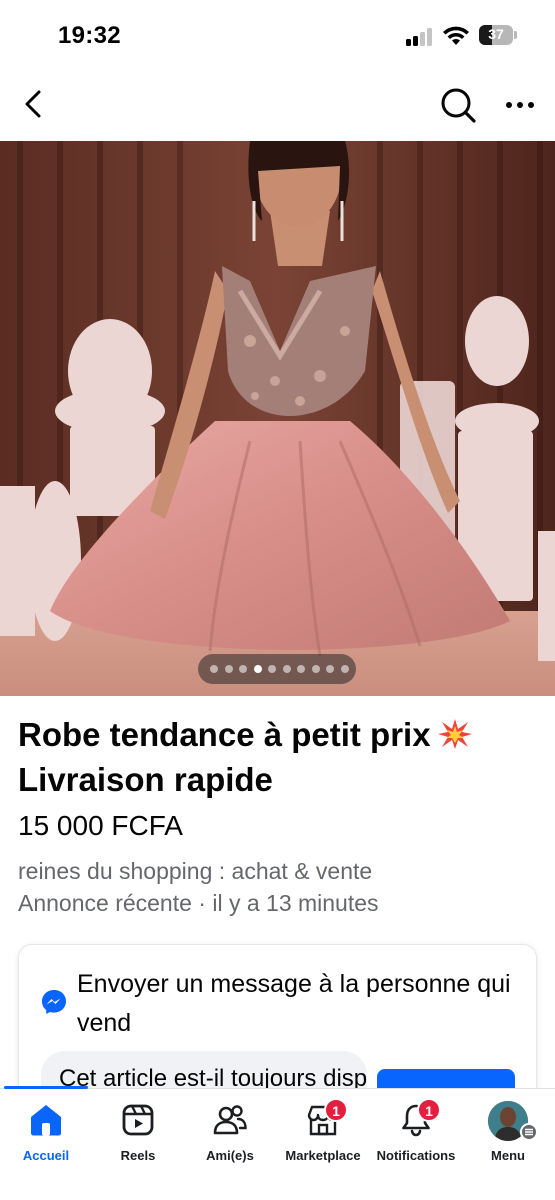 This screenshot has width=555, height=1200. Describe the element at coordinates (508, 1155) in the screenshot. I see `tab-label: Menu` at that location.